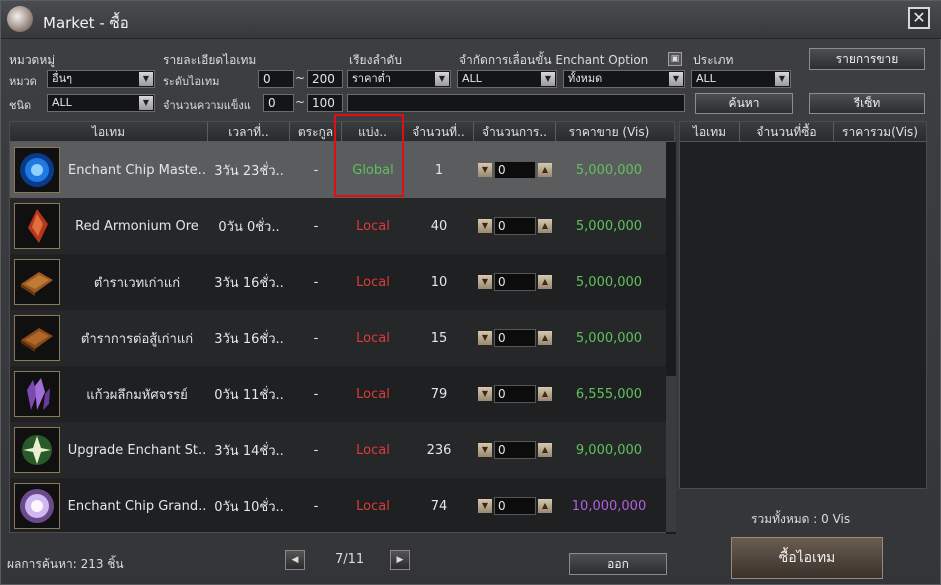 The width and height of the screenshot is (941, 585). Describe the element at coordinates (807, 558) in the screenshot. I see `buy-item-button: ซื้อไอเทม` at that location.